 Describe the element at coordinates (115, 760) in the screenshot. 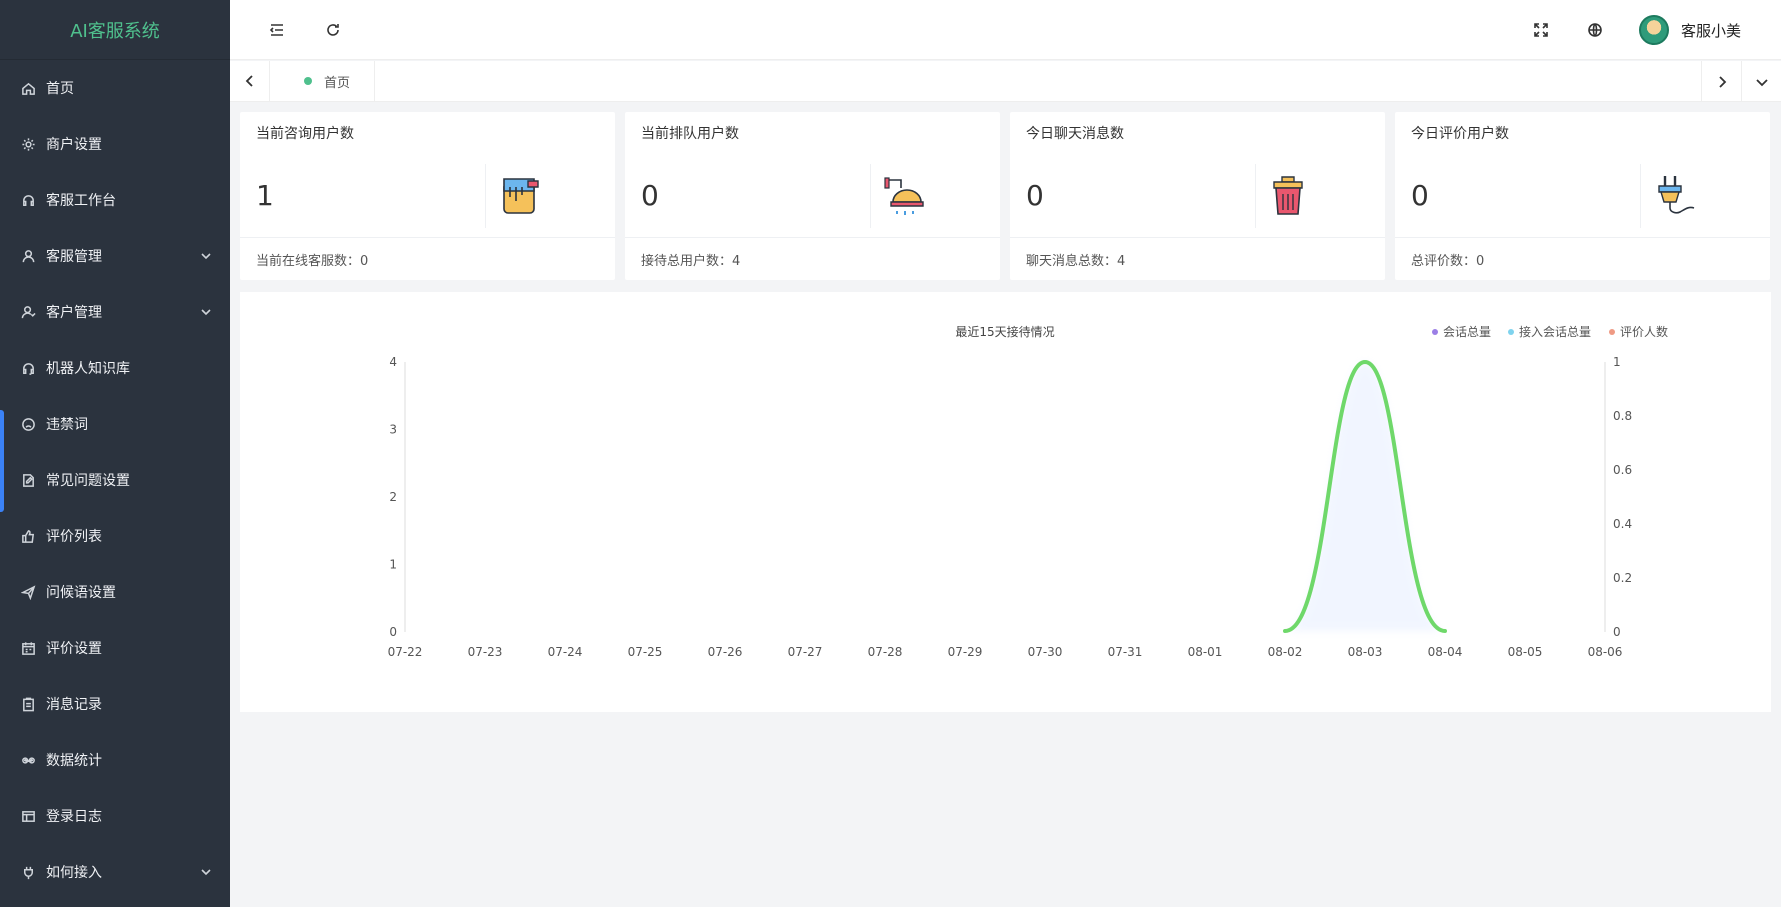

I see `sidebar-item-12: 数据统计` at that location.